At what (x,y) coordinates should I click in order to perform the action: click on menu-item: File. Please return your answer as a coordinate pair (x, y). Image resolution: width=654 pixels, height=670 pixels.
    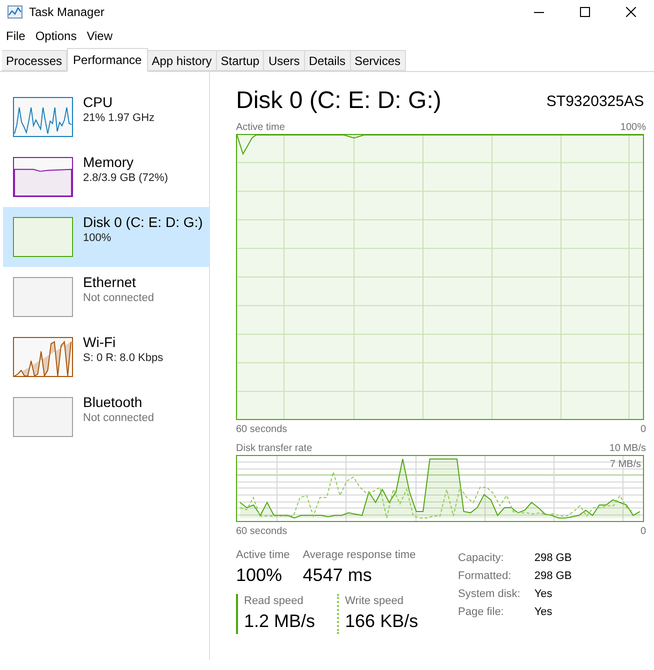
    Looking at the image, I should click on (15, 36).